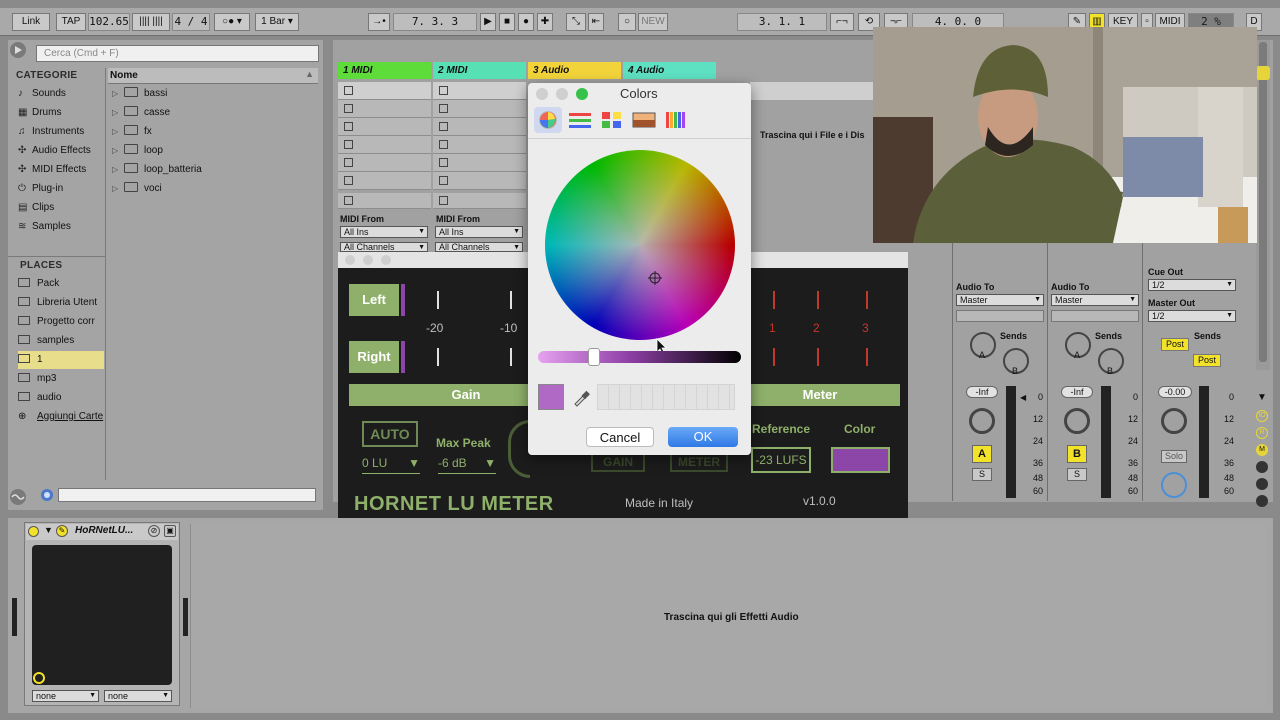 Image resolution: width=1280 pixels, height=720 pixels. What do you see at coordinates (1263, 202) in the screenshot?
I see `scrollbar-thumb` at bounding box center [1263, 202].